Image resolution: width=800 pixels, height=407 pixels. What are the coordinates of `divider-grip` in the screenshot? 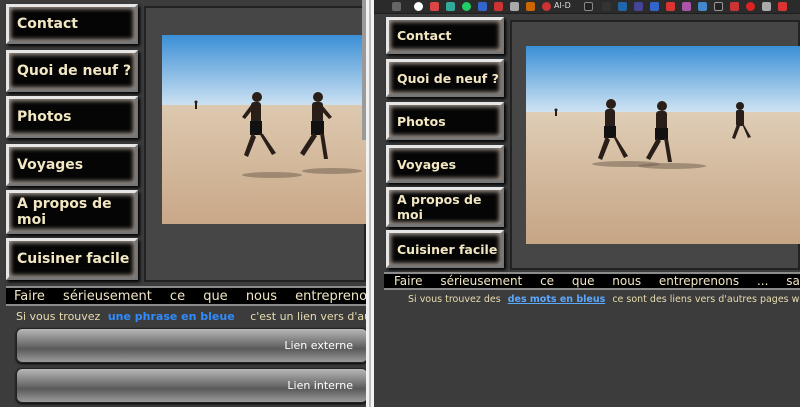 It's located at (370, 203).